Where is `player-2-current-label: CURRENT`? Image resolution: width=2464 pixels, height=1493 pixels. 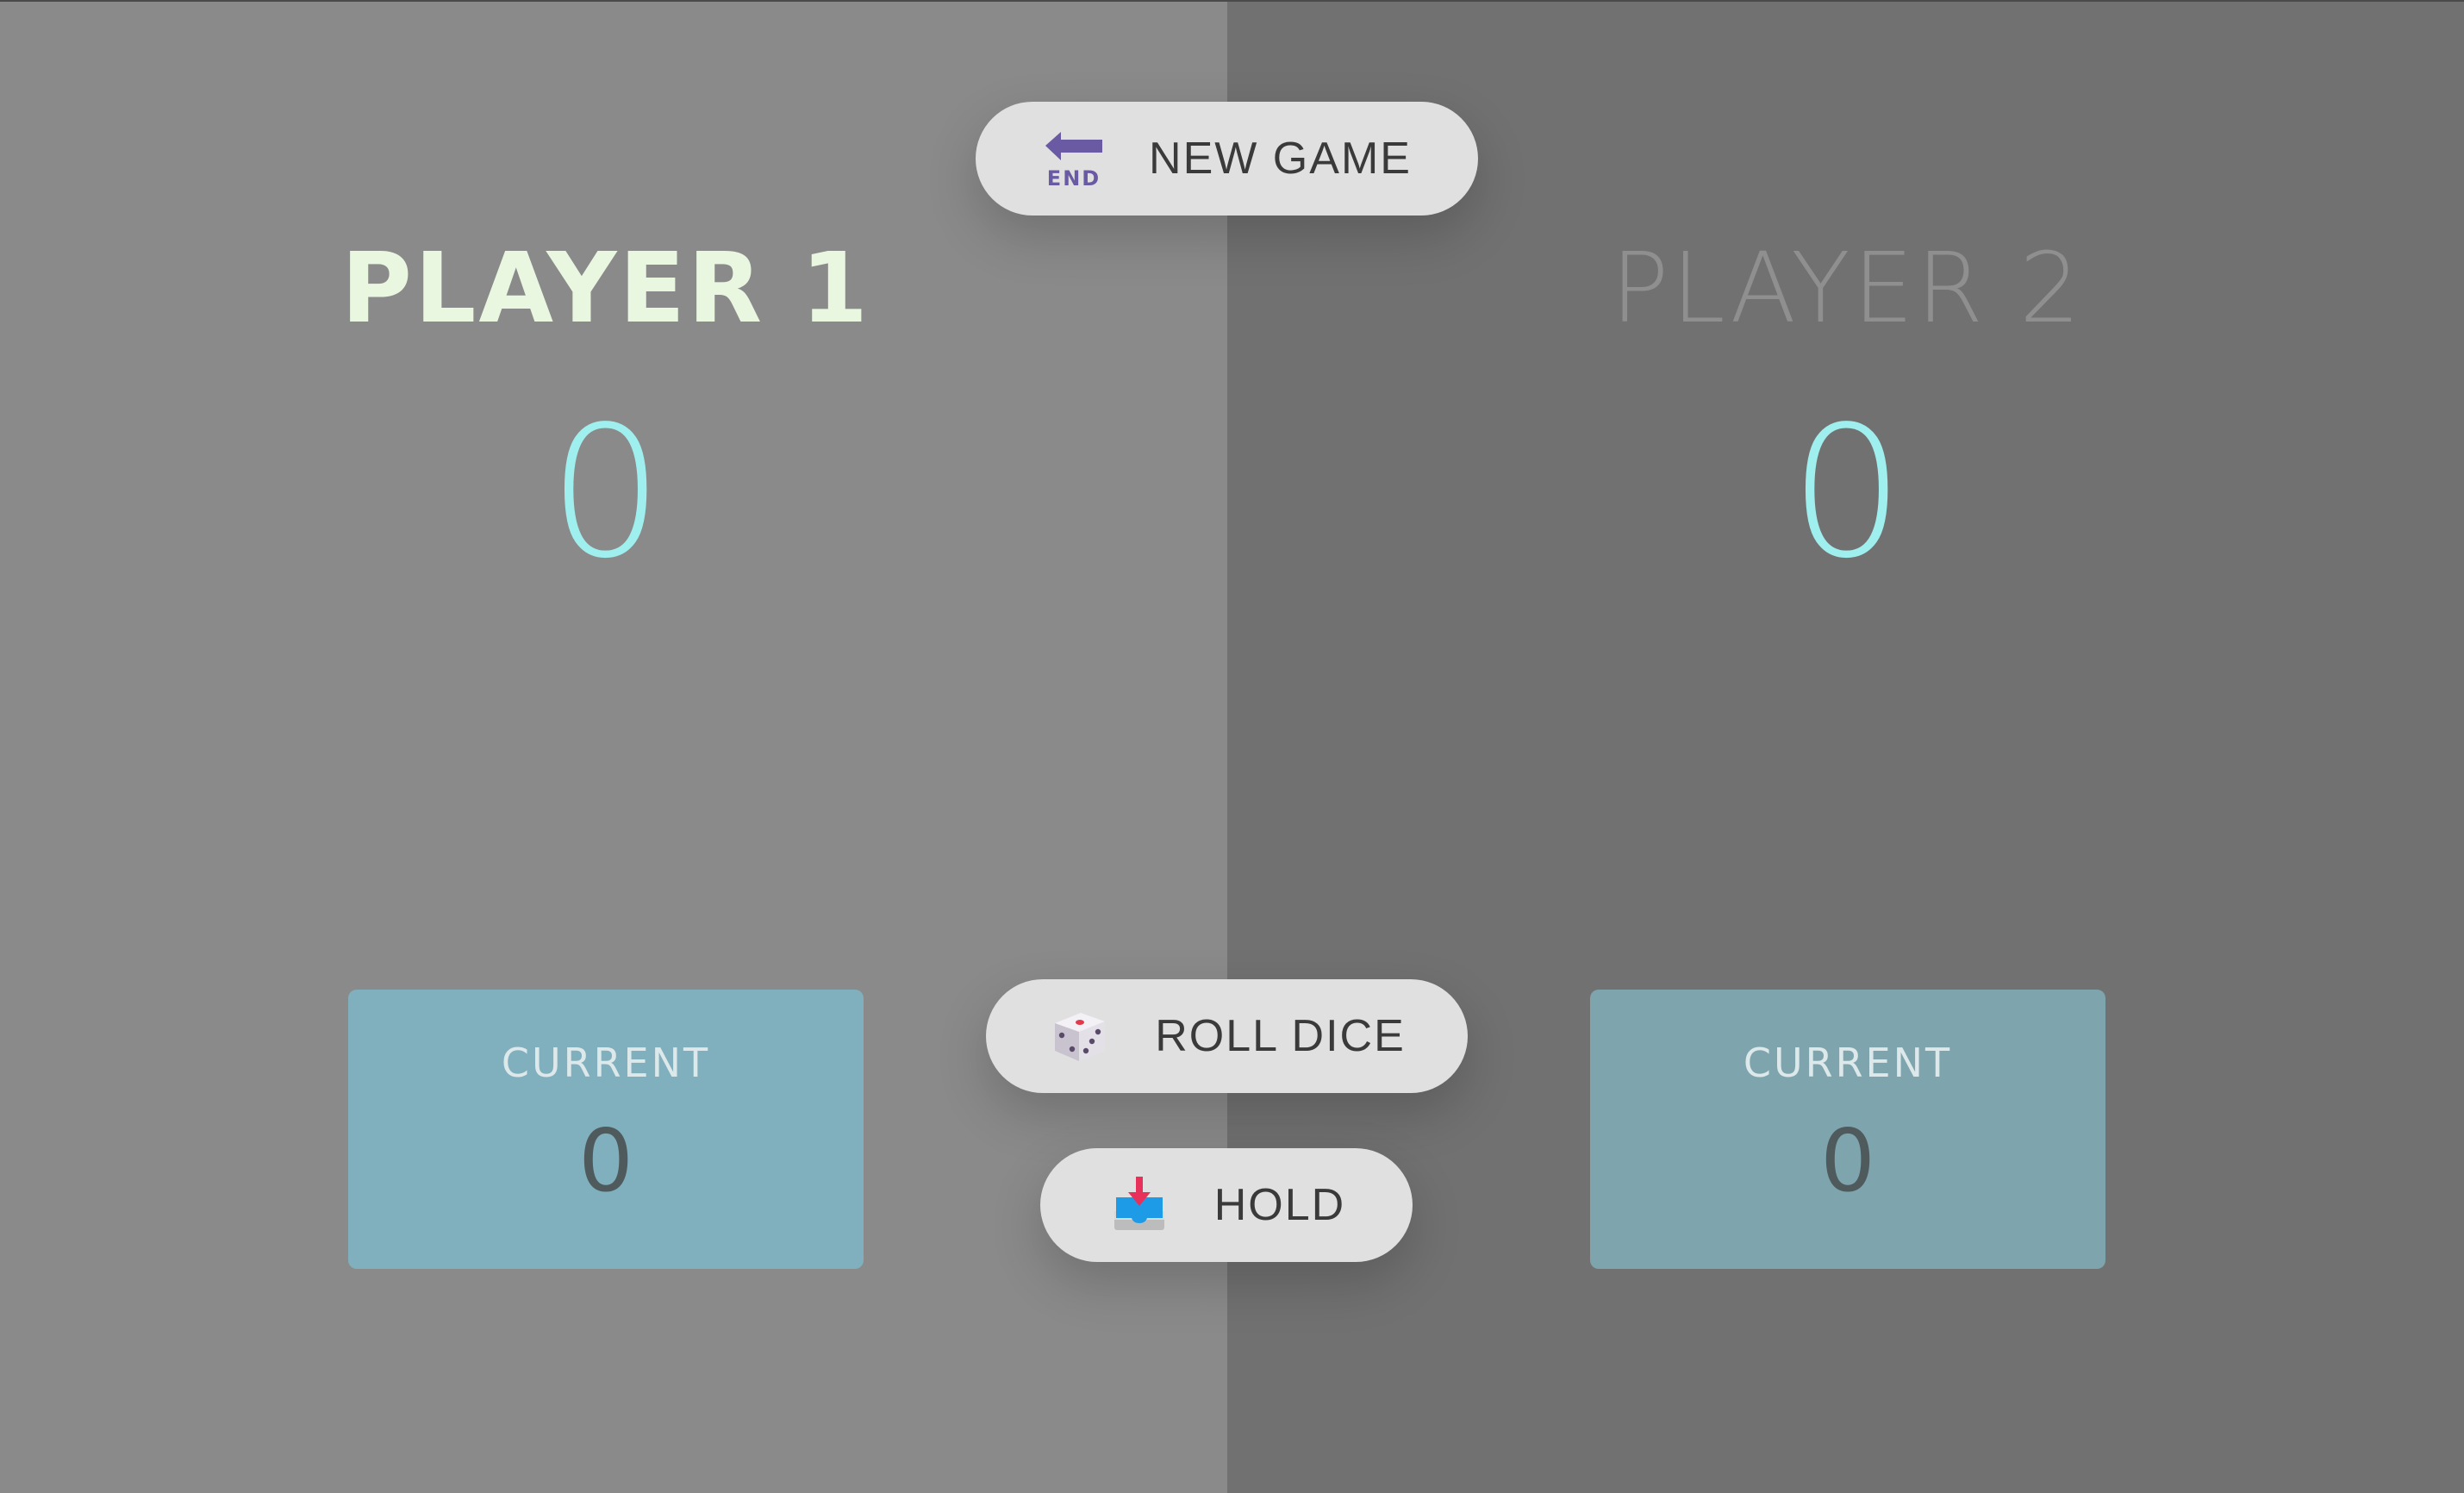
player-2-current-label: CURRENT is located at coordinates (1848, 1063).